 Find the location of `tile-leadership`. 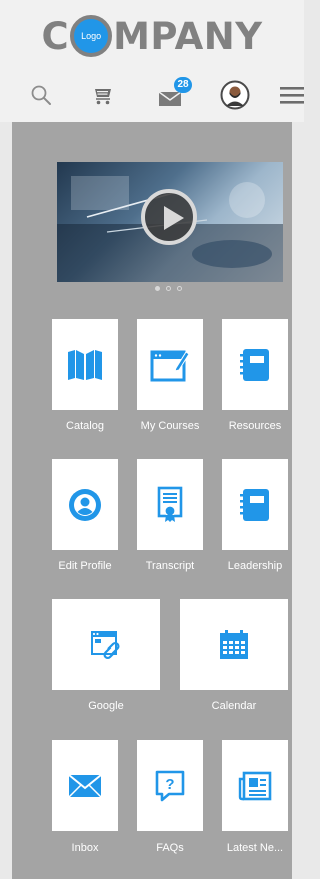

tile-leadership is located at coordinates (255, 504).